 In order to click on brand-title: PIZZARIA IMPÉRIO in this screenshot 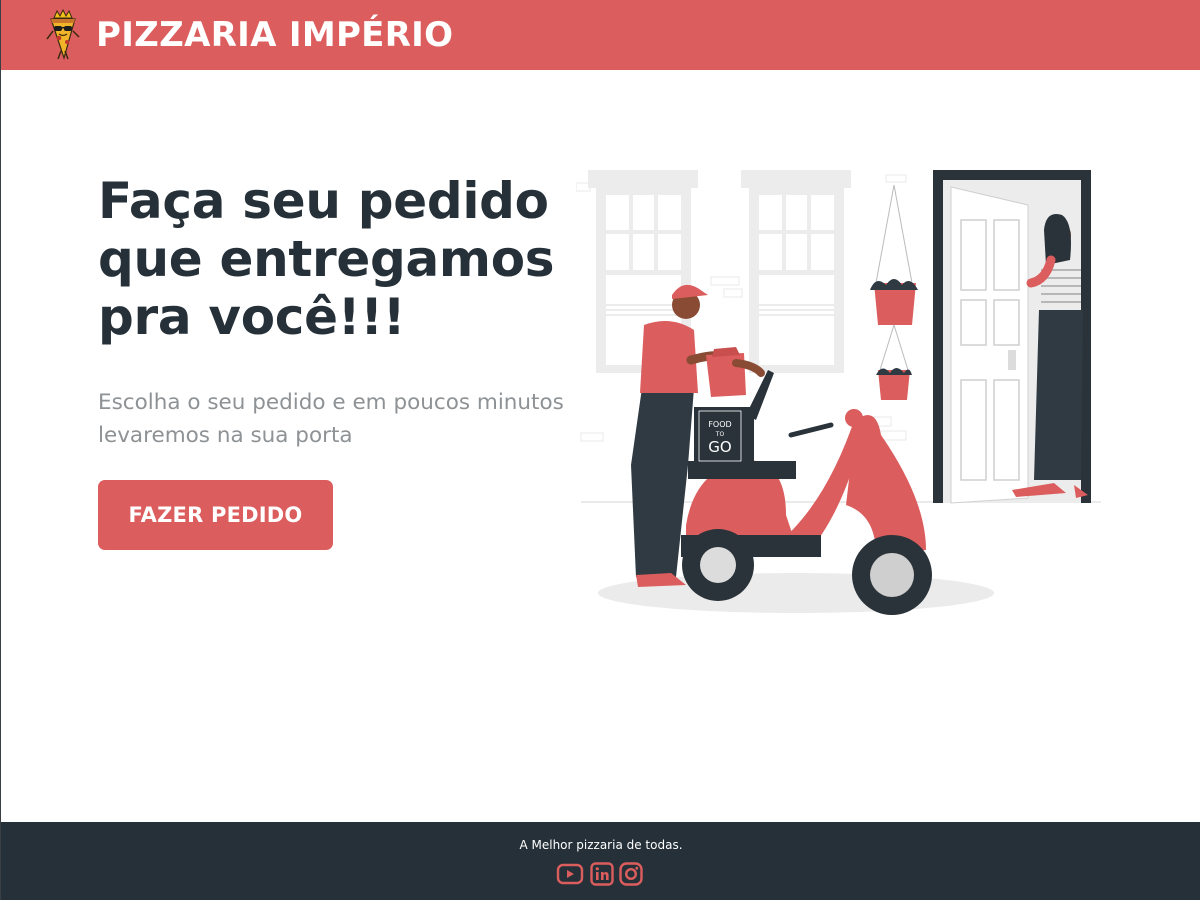, I will do `click(274, 35)`.